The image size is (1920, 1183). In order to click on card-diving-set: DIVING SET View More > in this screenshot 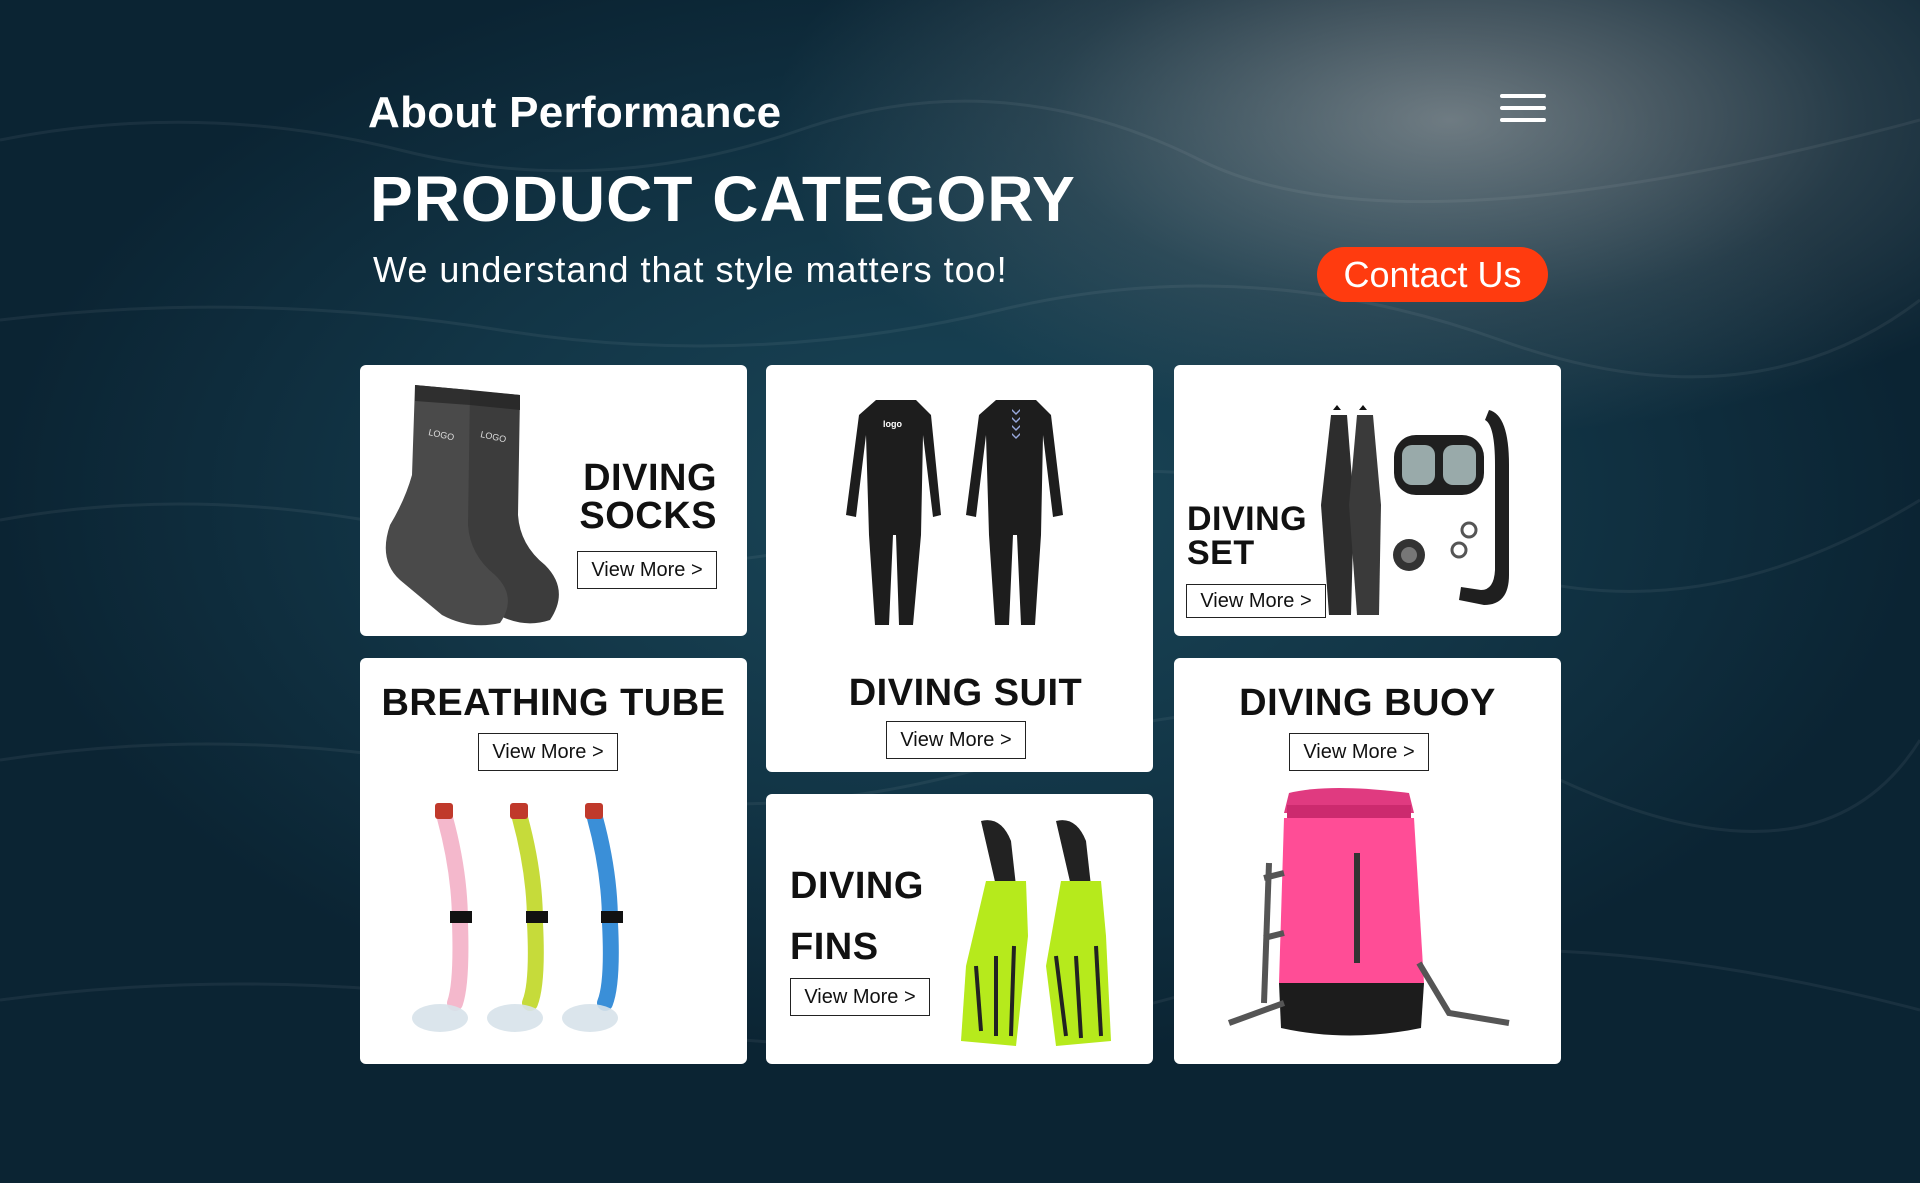, I will do `click(1367, 500)`.